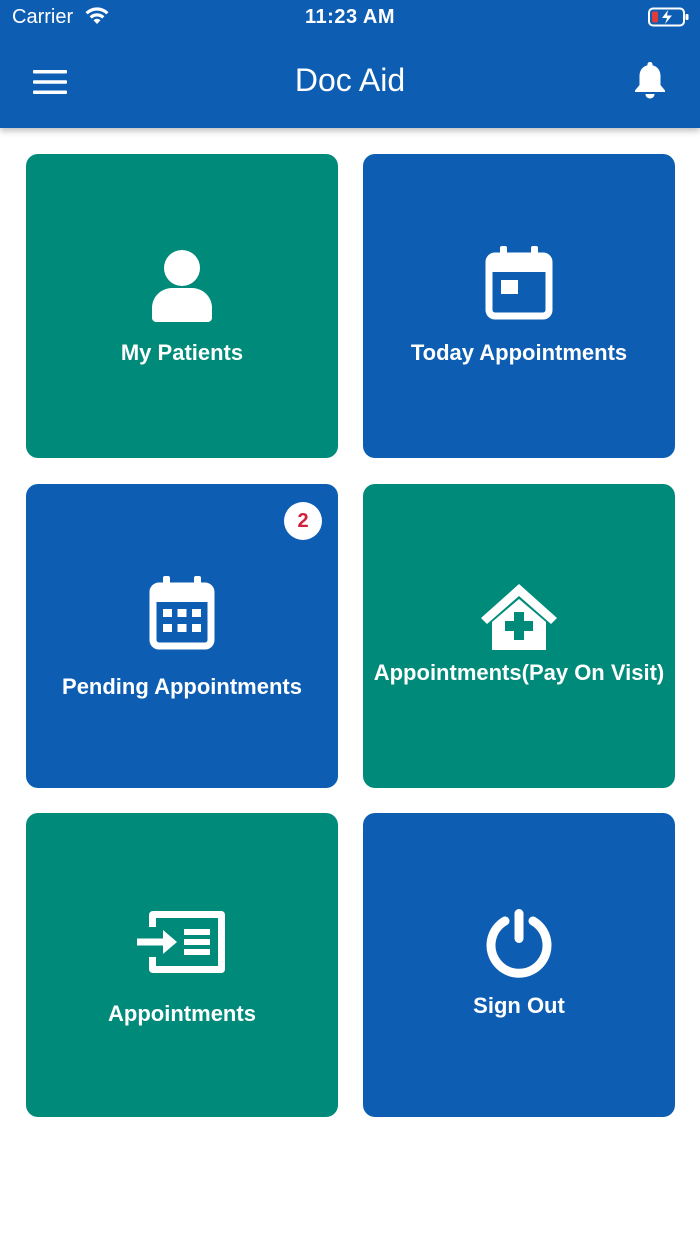  I want to click on calendar-grid-icon, so click(182, 613).